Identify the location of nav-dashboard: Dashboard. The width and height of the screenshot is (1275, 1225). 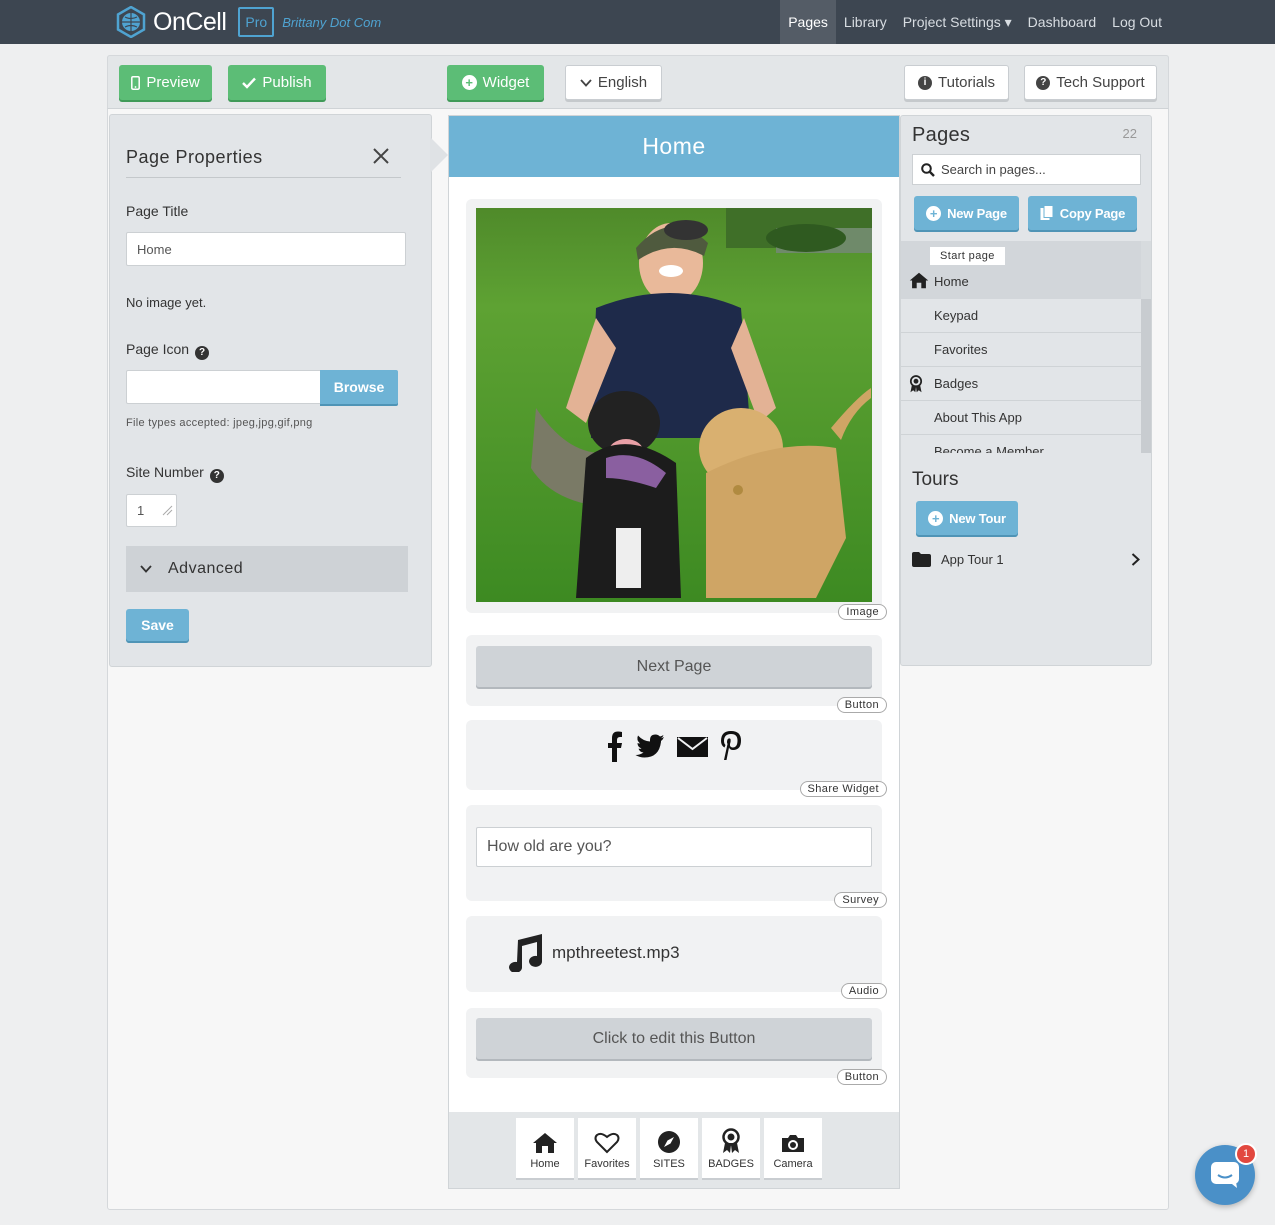
(1062, 22).